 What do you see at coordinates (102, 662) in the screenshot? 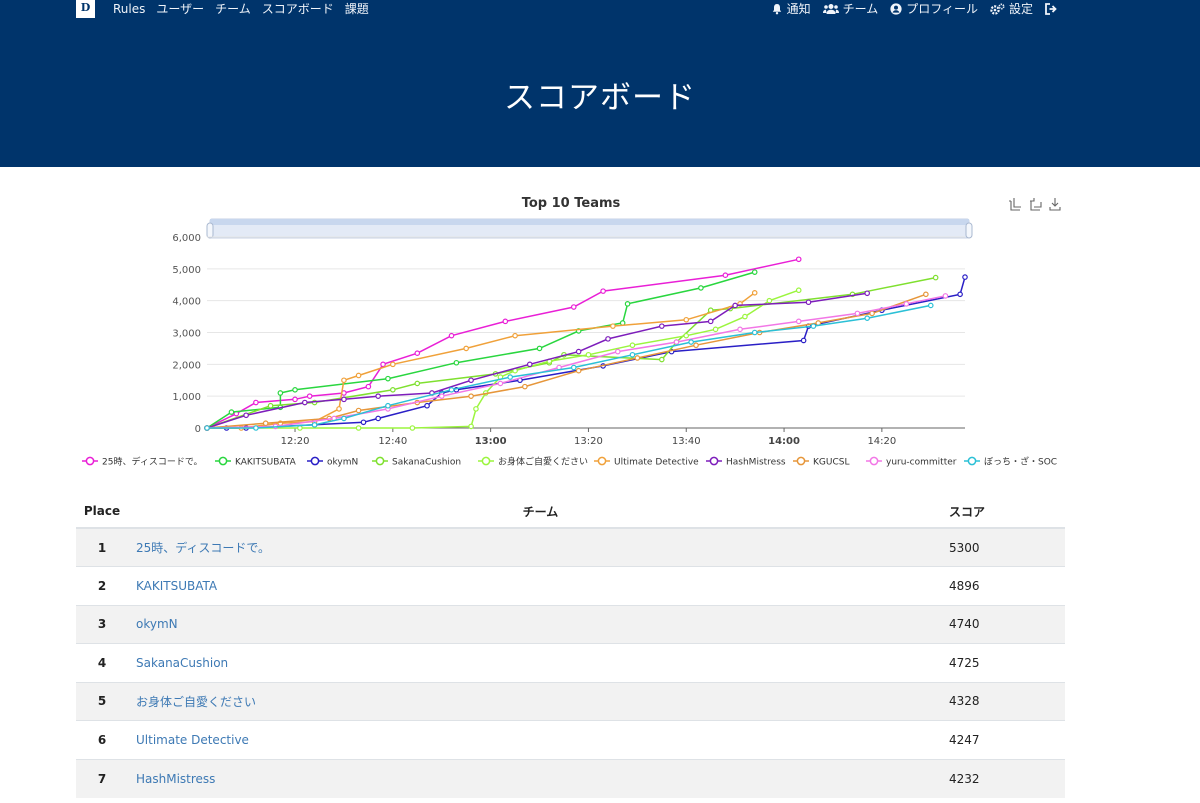
I see `place-cell: 4` at bounding box center [102, 662].